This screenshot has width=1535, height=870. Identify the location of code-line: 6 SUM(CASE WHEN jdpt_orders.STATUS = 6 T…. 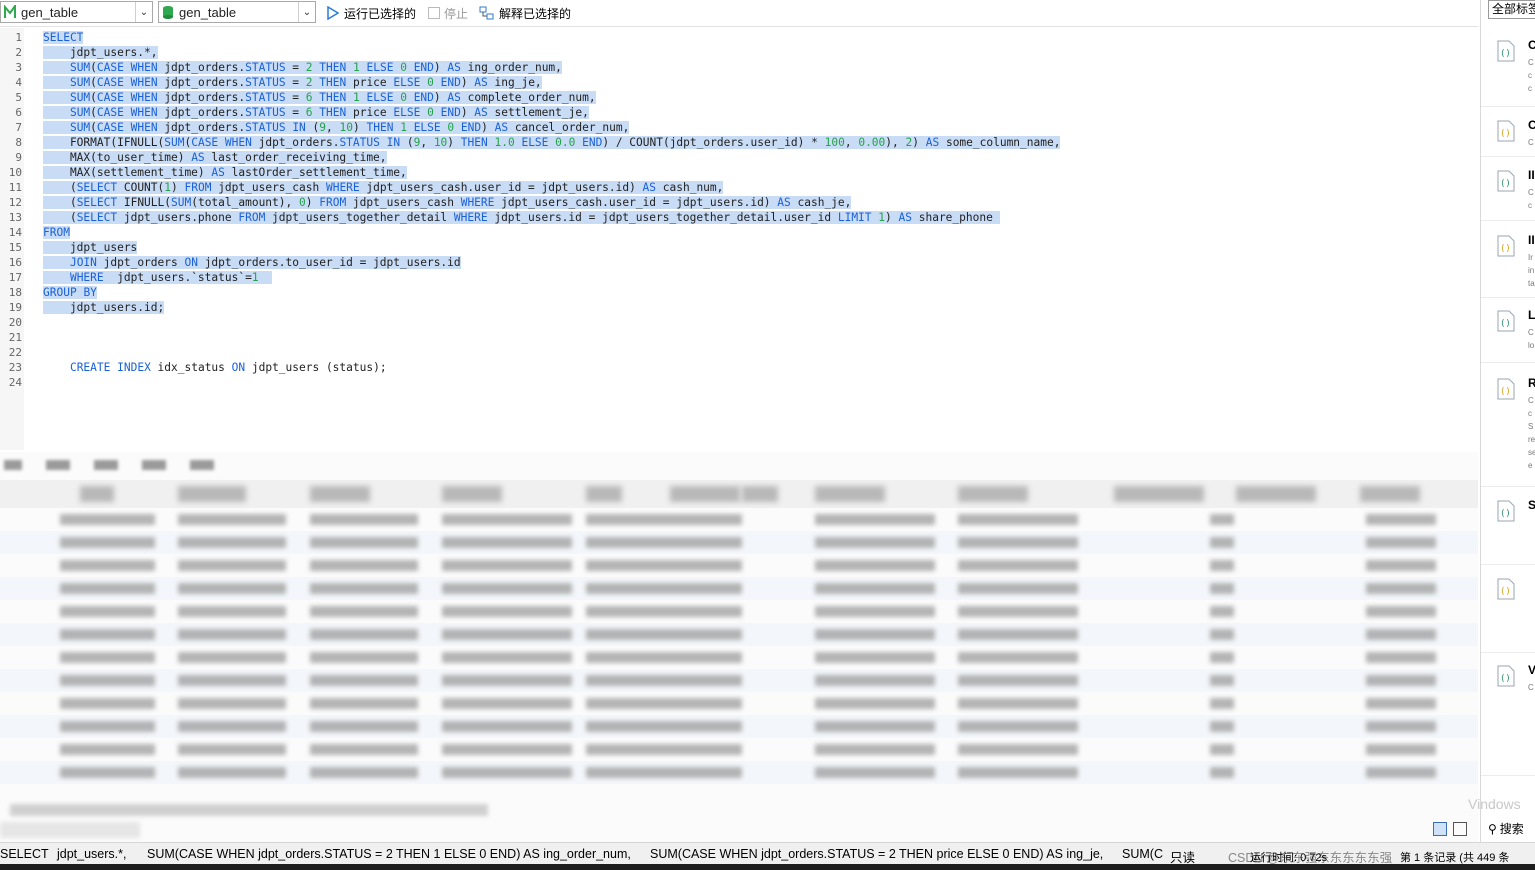
(735, 112).